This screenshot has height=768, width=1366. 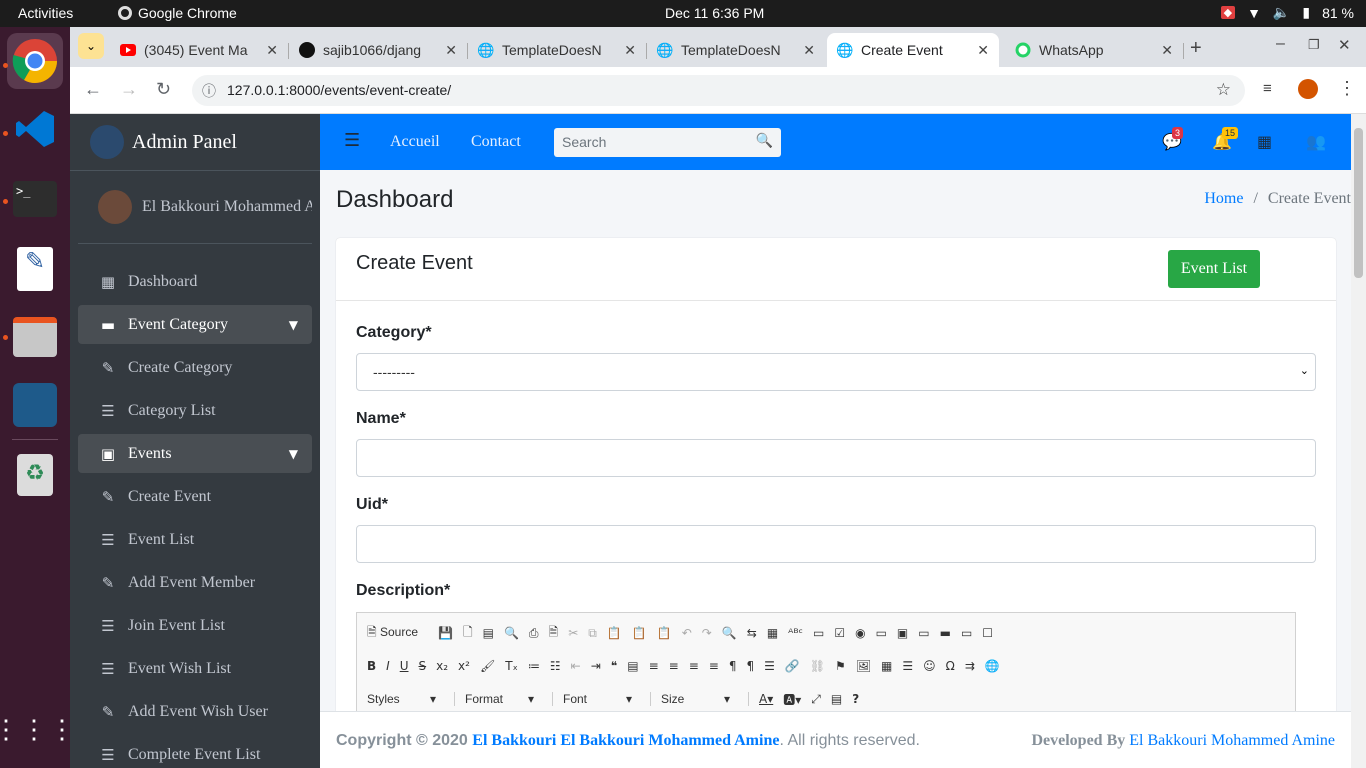 I want to click on show-blocks-icon: ▤, so click(x=836, y=699).